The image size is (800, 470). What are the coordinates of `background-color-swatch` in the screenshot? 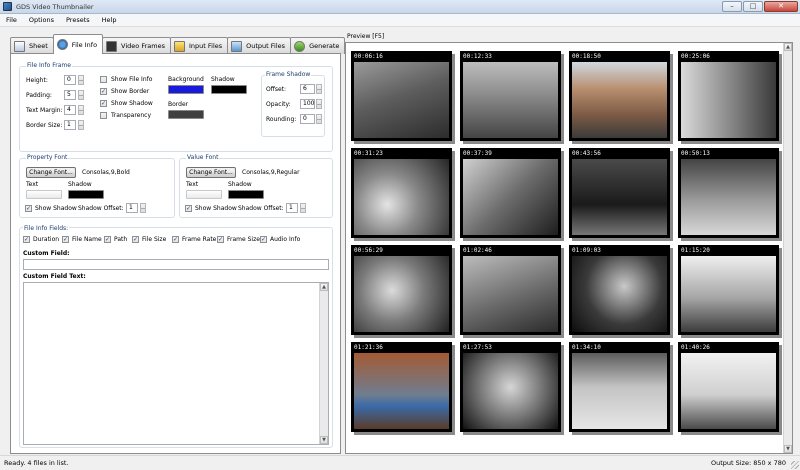 It's located at (186, 89).